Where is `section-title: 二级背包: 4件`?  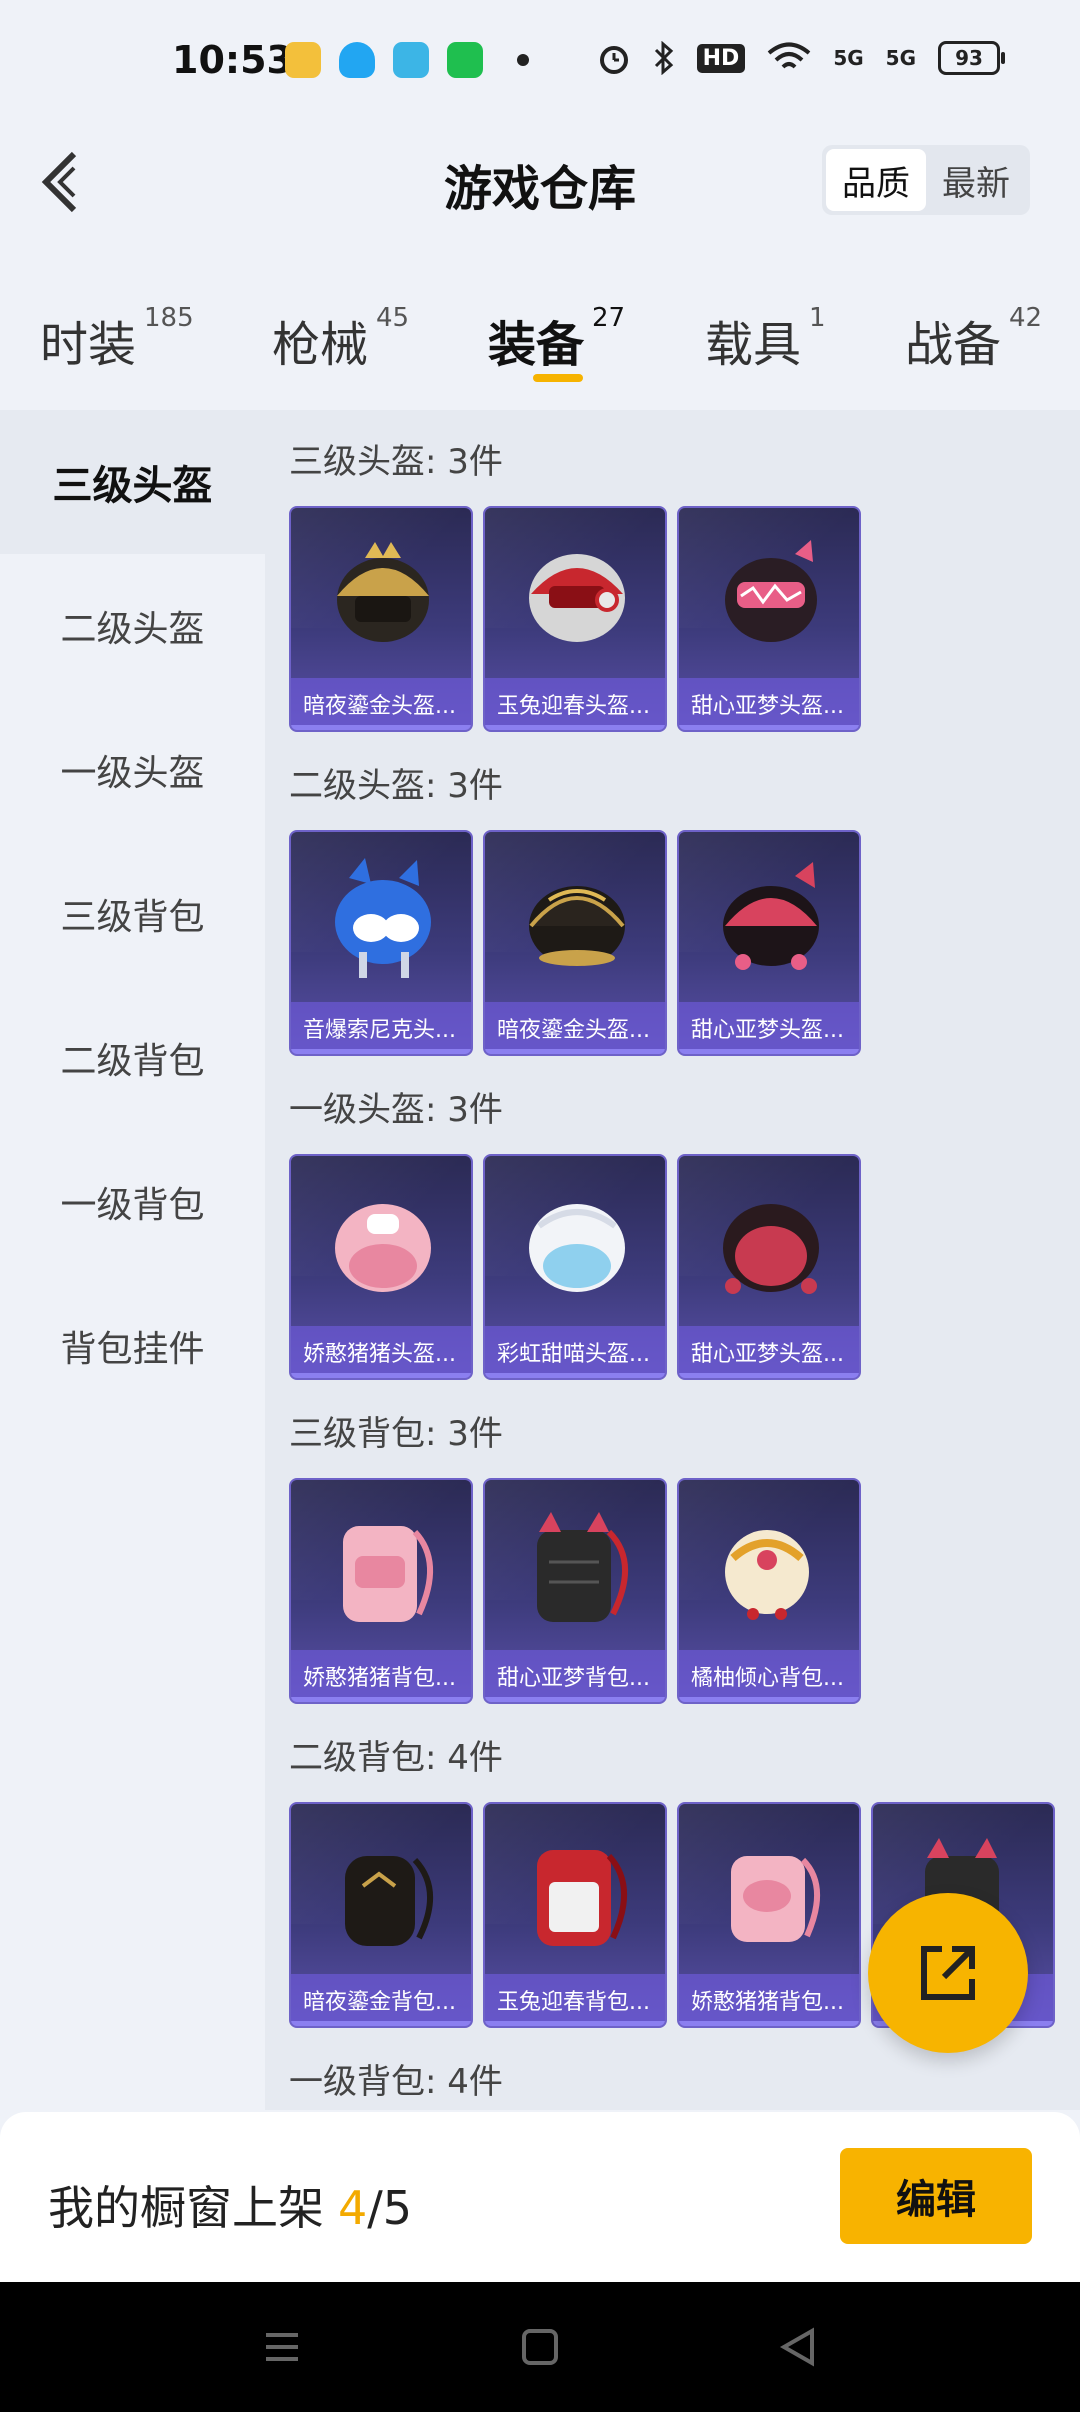
section-title: 二级背包: 4件 is located at coordinates (396, 1758).